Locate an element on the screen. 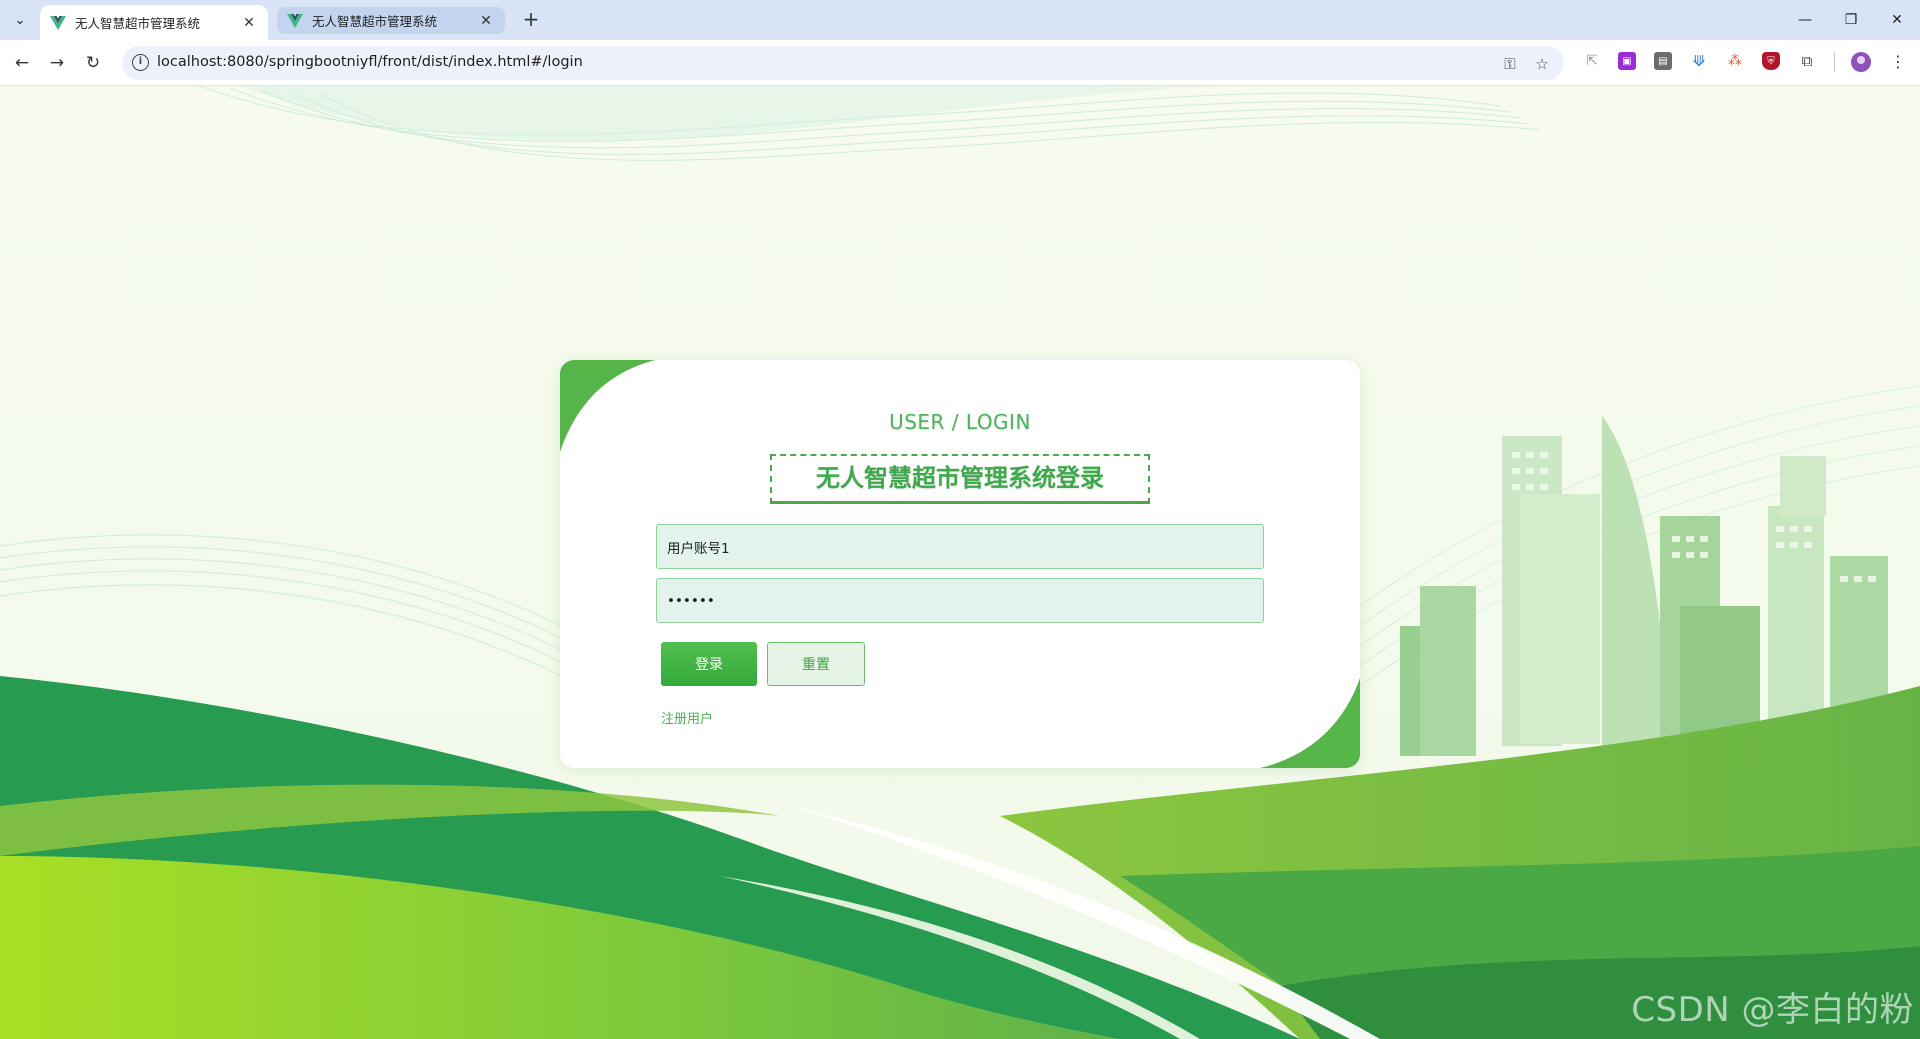 This screenshot has width=1920, height=1039. minimize-icon: — is located at coordinates (1805, 20).